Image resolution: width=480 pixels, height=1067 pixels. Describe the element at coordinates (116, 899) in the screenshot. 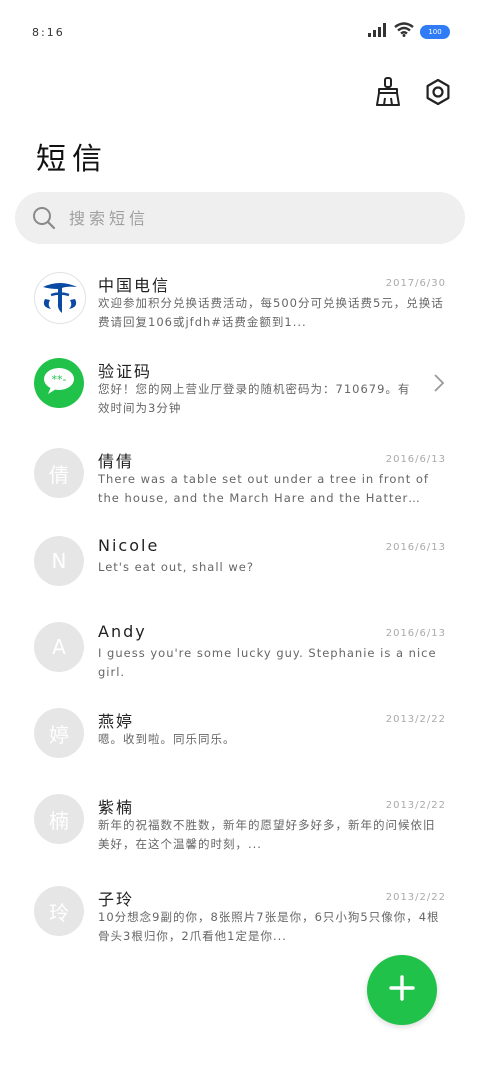

I see `message-sender: 子玲` at that location.